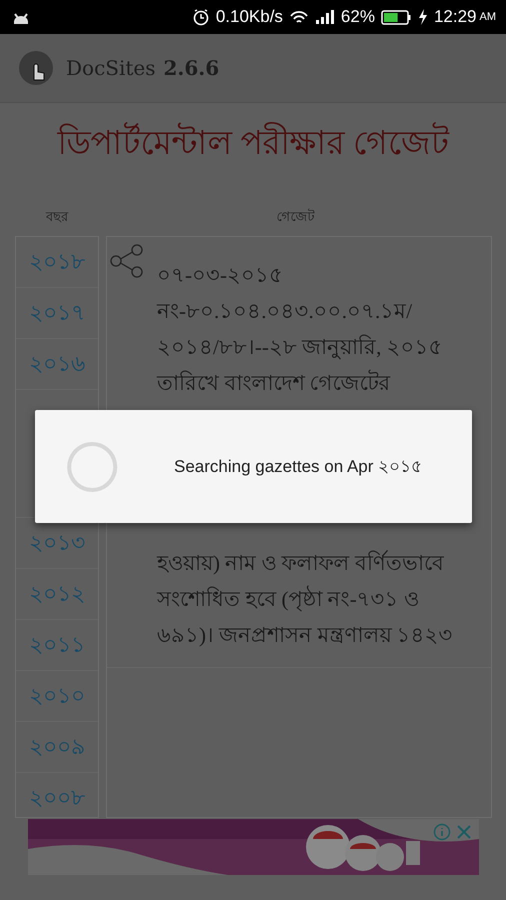  What do you see at coordinates (249, 17) in the screenshot?
I see `network-speed: 0.10Kb/s` at bounding box center [249, 17].